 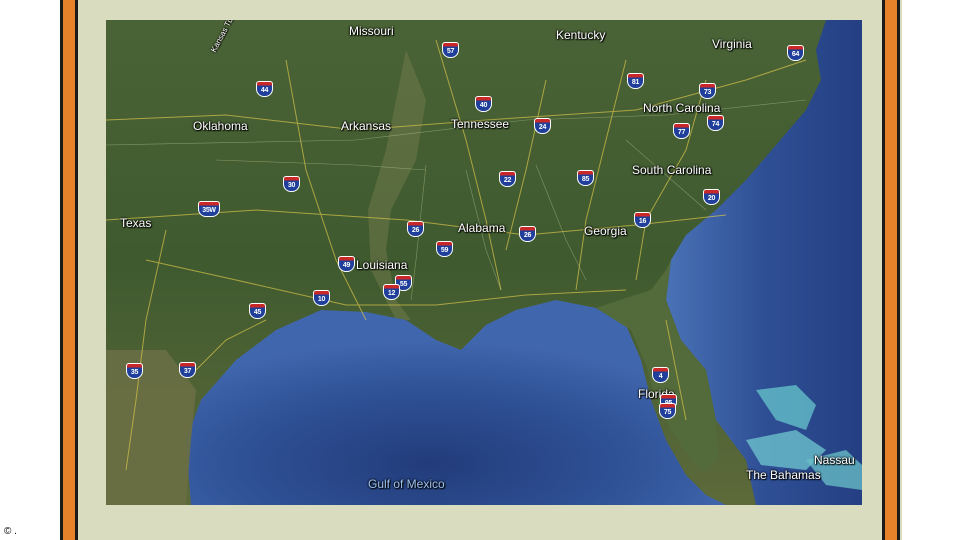 I want to click on interstate-shield: 20, so click(x=711, y=197).